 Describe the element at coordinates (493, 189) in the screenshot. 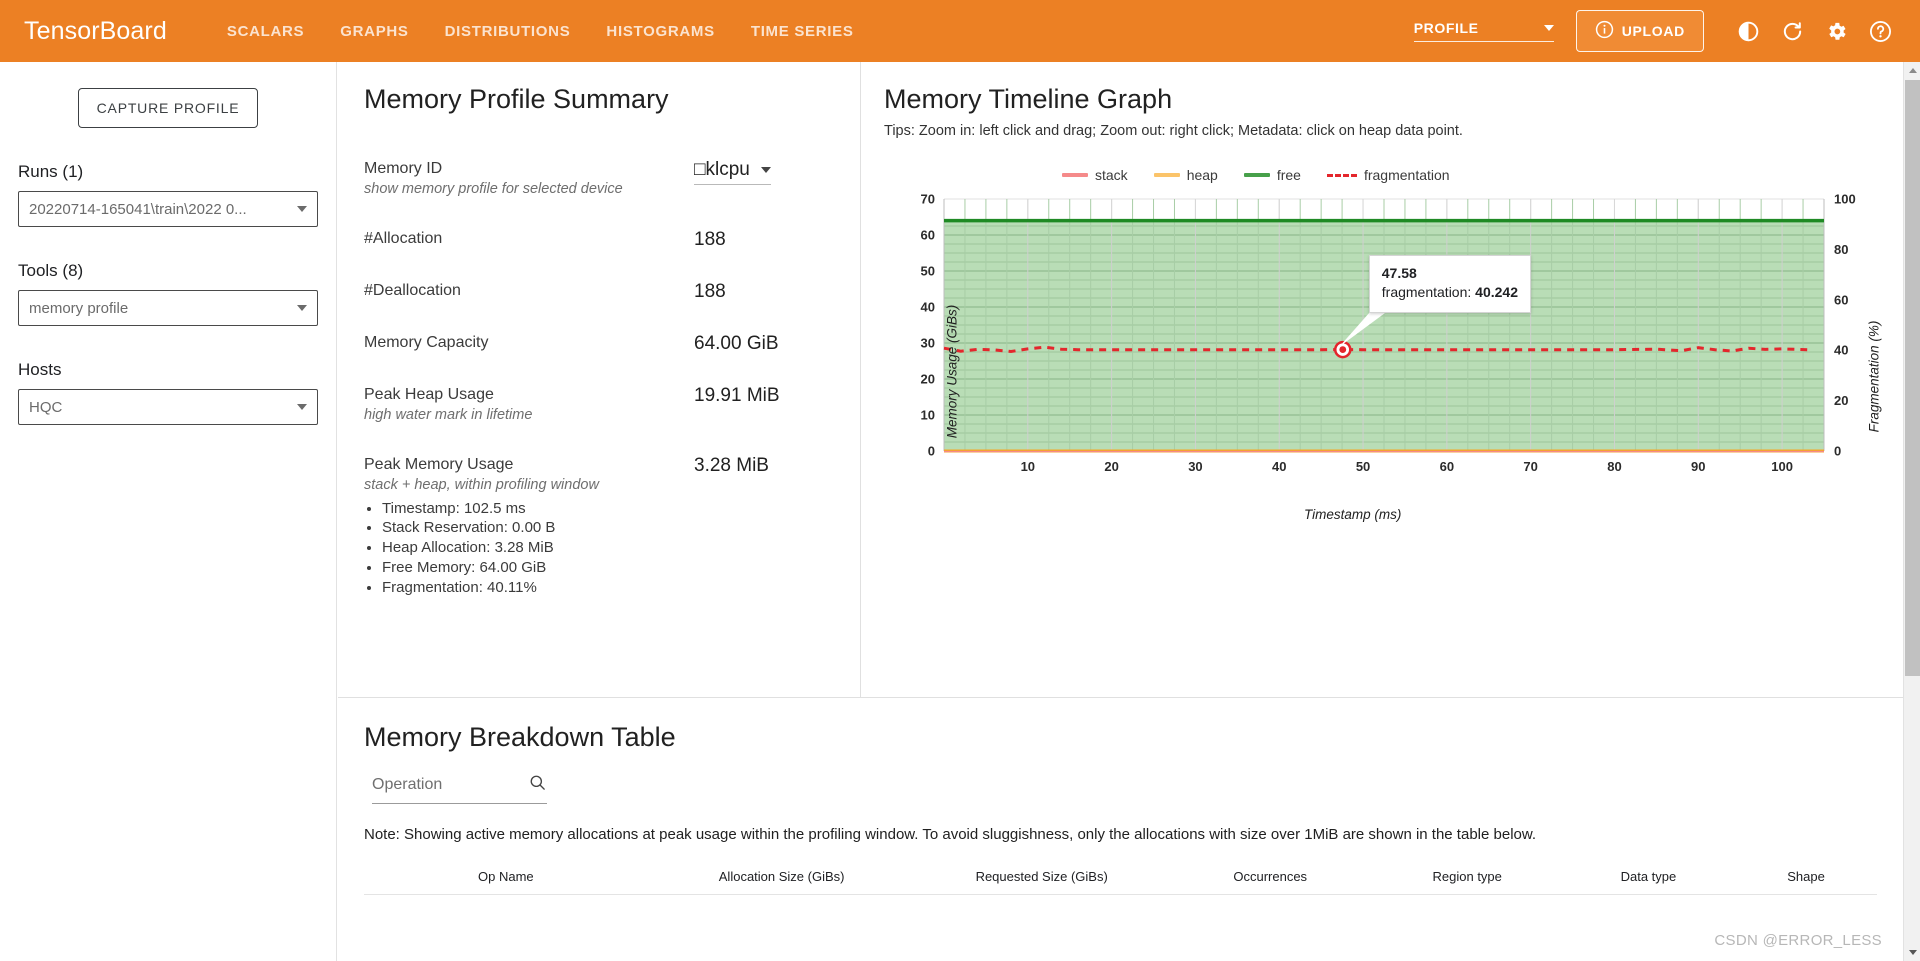

I see `summary-sublabel: show memory profile for selected device` at that location.